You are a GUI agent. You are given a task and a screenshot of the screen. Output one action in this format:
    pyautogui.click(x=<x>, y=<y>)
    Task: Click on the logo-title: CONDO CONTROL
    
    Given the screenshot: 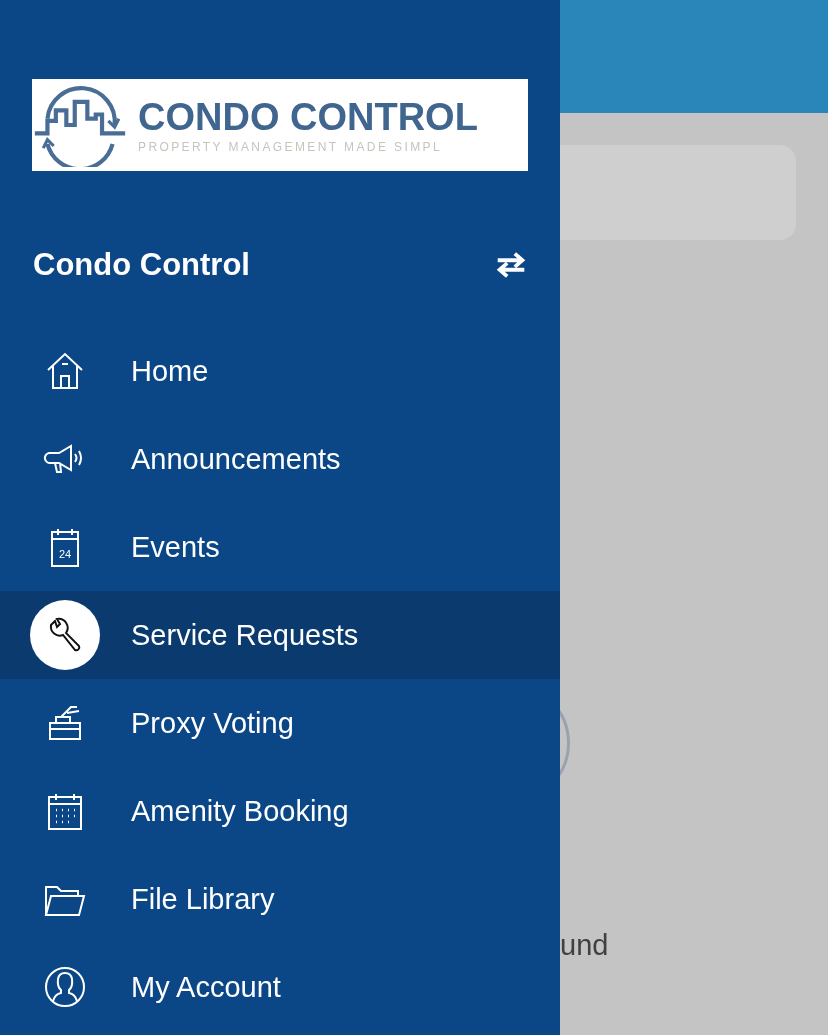 What is the action you would take?
    pyautogui.click(x=308, y=117)
    